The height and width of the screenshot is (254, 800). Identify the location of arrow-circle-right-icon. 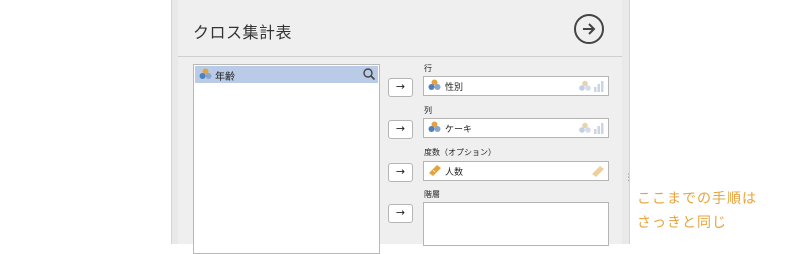
(589, 29).